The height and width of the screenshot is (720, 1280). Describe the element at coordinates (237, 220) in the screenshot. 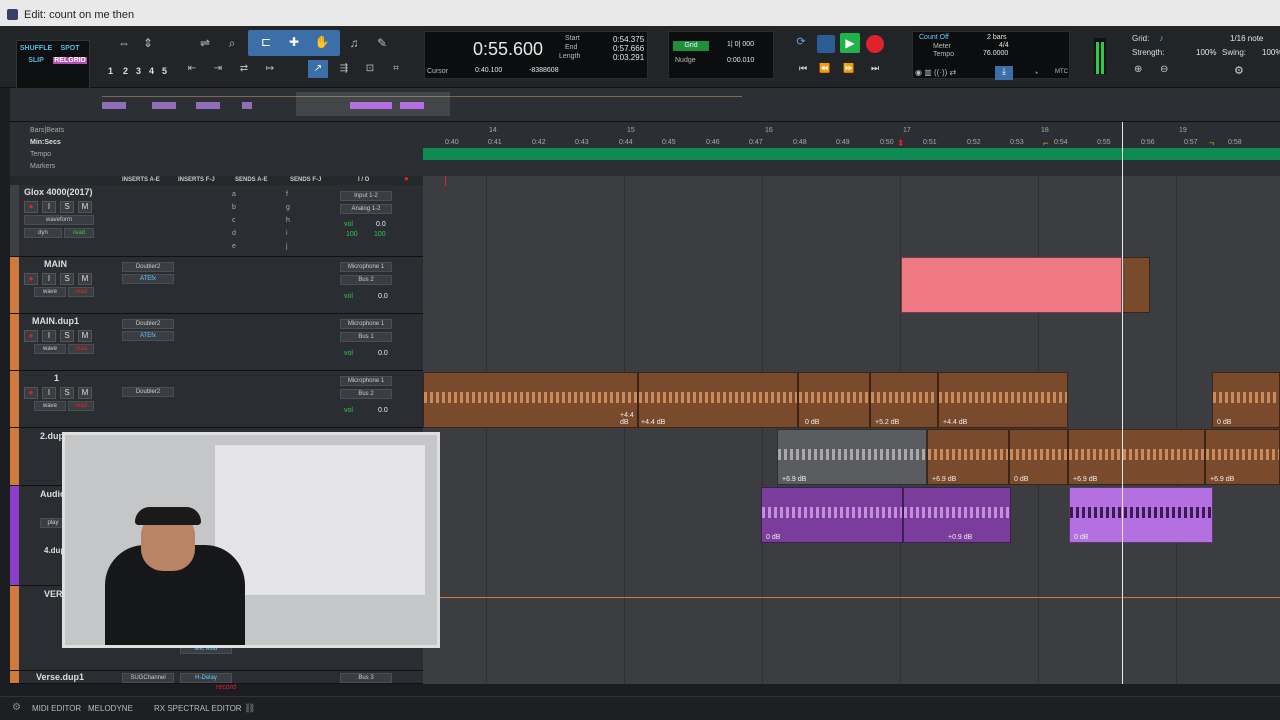

I see `send-slot-c: c` at that location.